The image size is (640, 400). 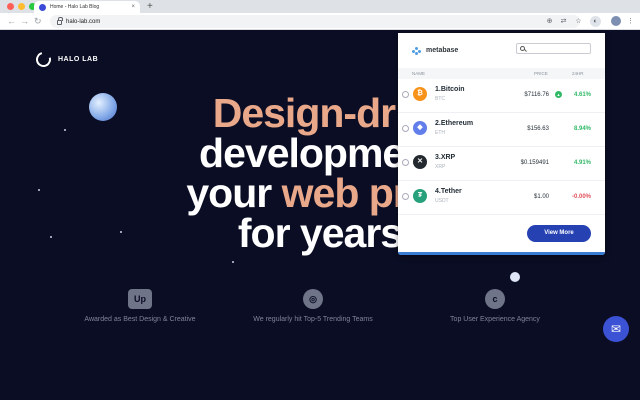 What do you see at coordinates (43, 59) in the screenshot?
I see `halo-logo-icon` at bounding box center [43, 59].